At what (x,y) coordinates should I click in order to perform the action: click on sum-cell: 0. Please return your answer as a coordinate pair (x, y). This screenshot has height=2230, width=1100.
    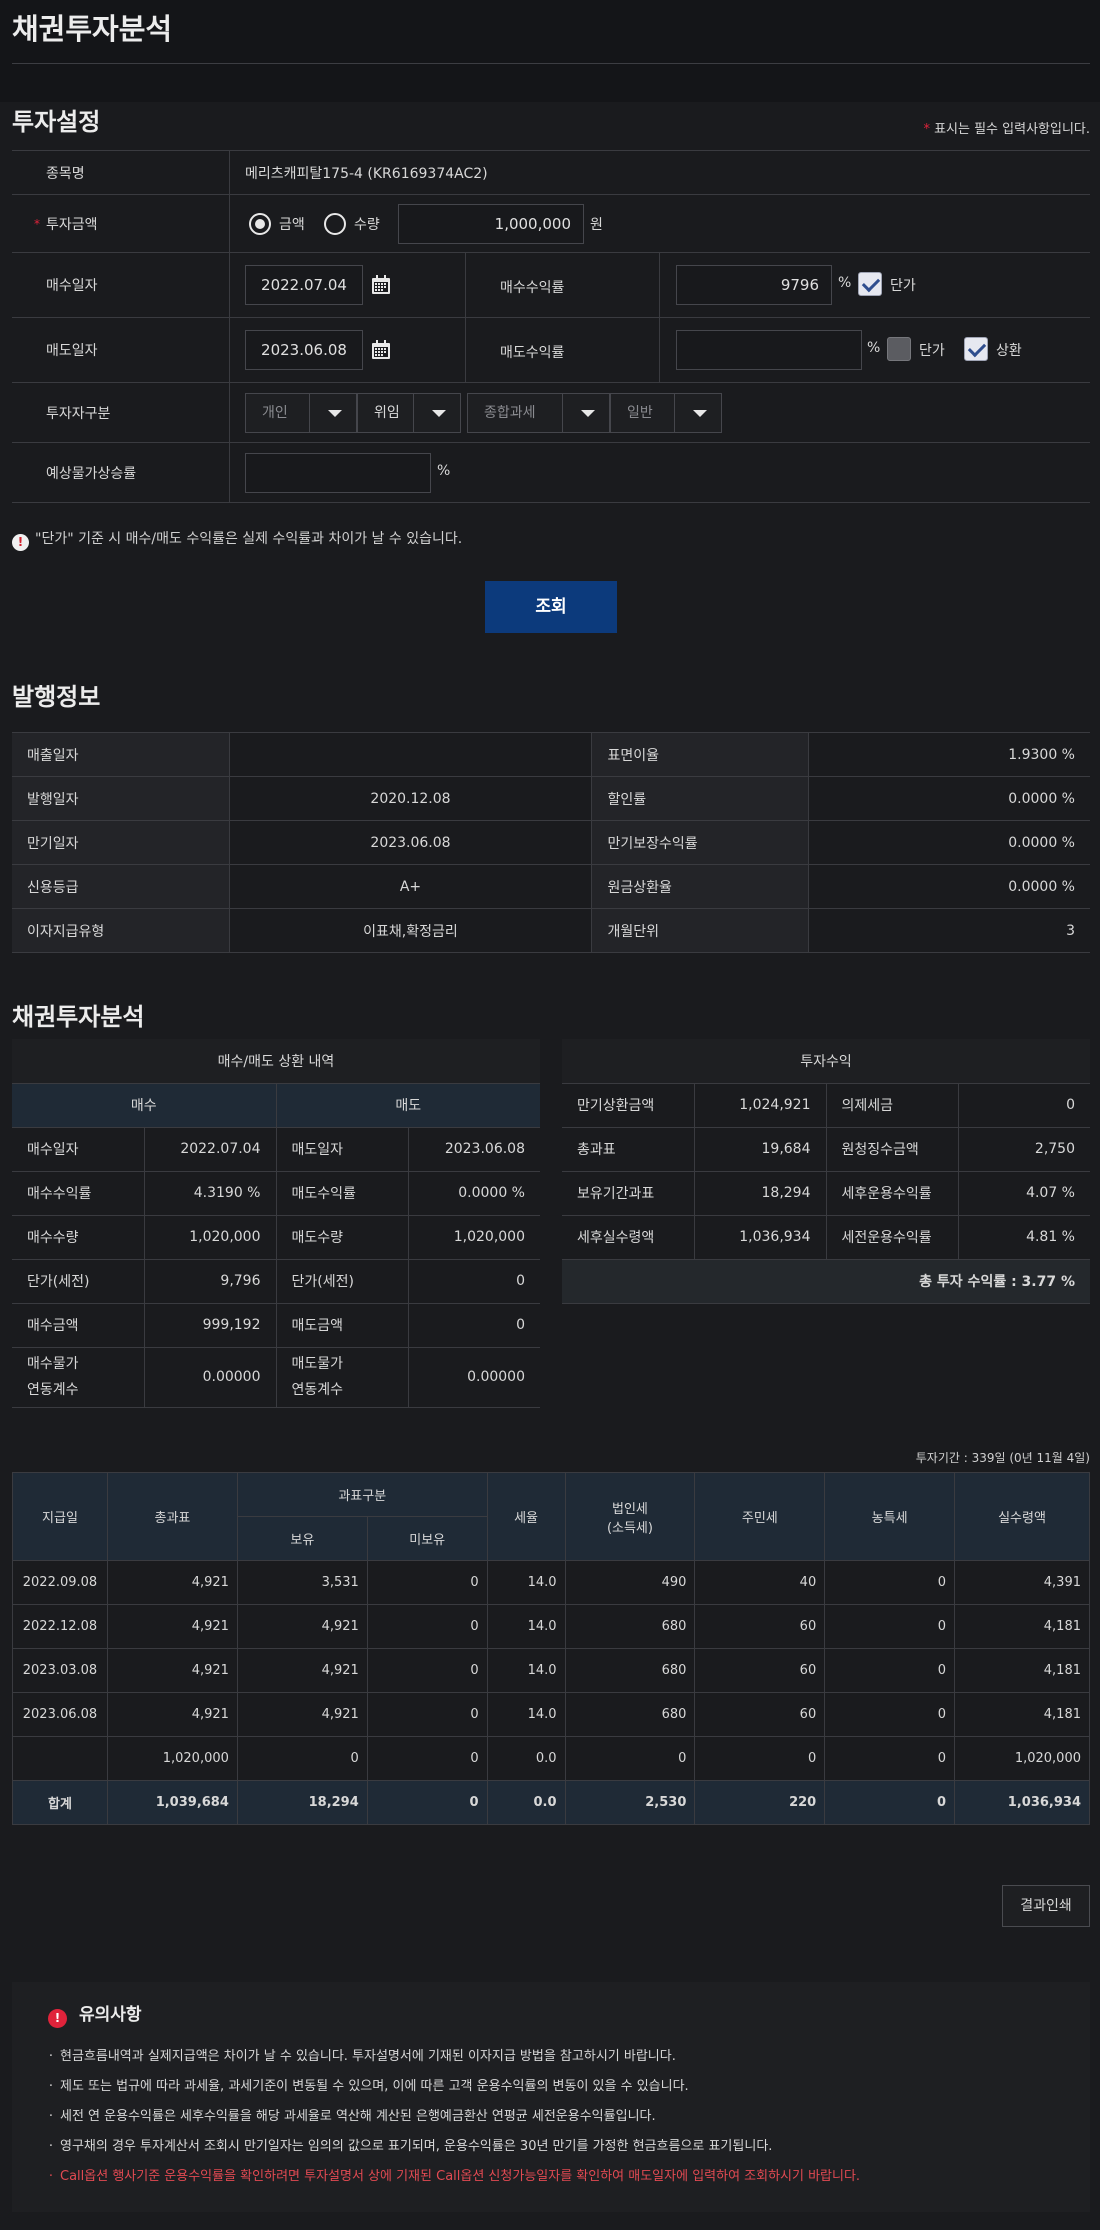
    Looking at the image, I should click on (427, 1802).